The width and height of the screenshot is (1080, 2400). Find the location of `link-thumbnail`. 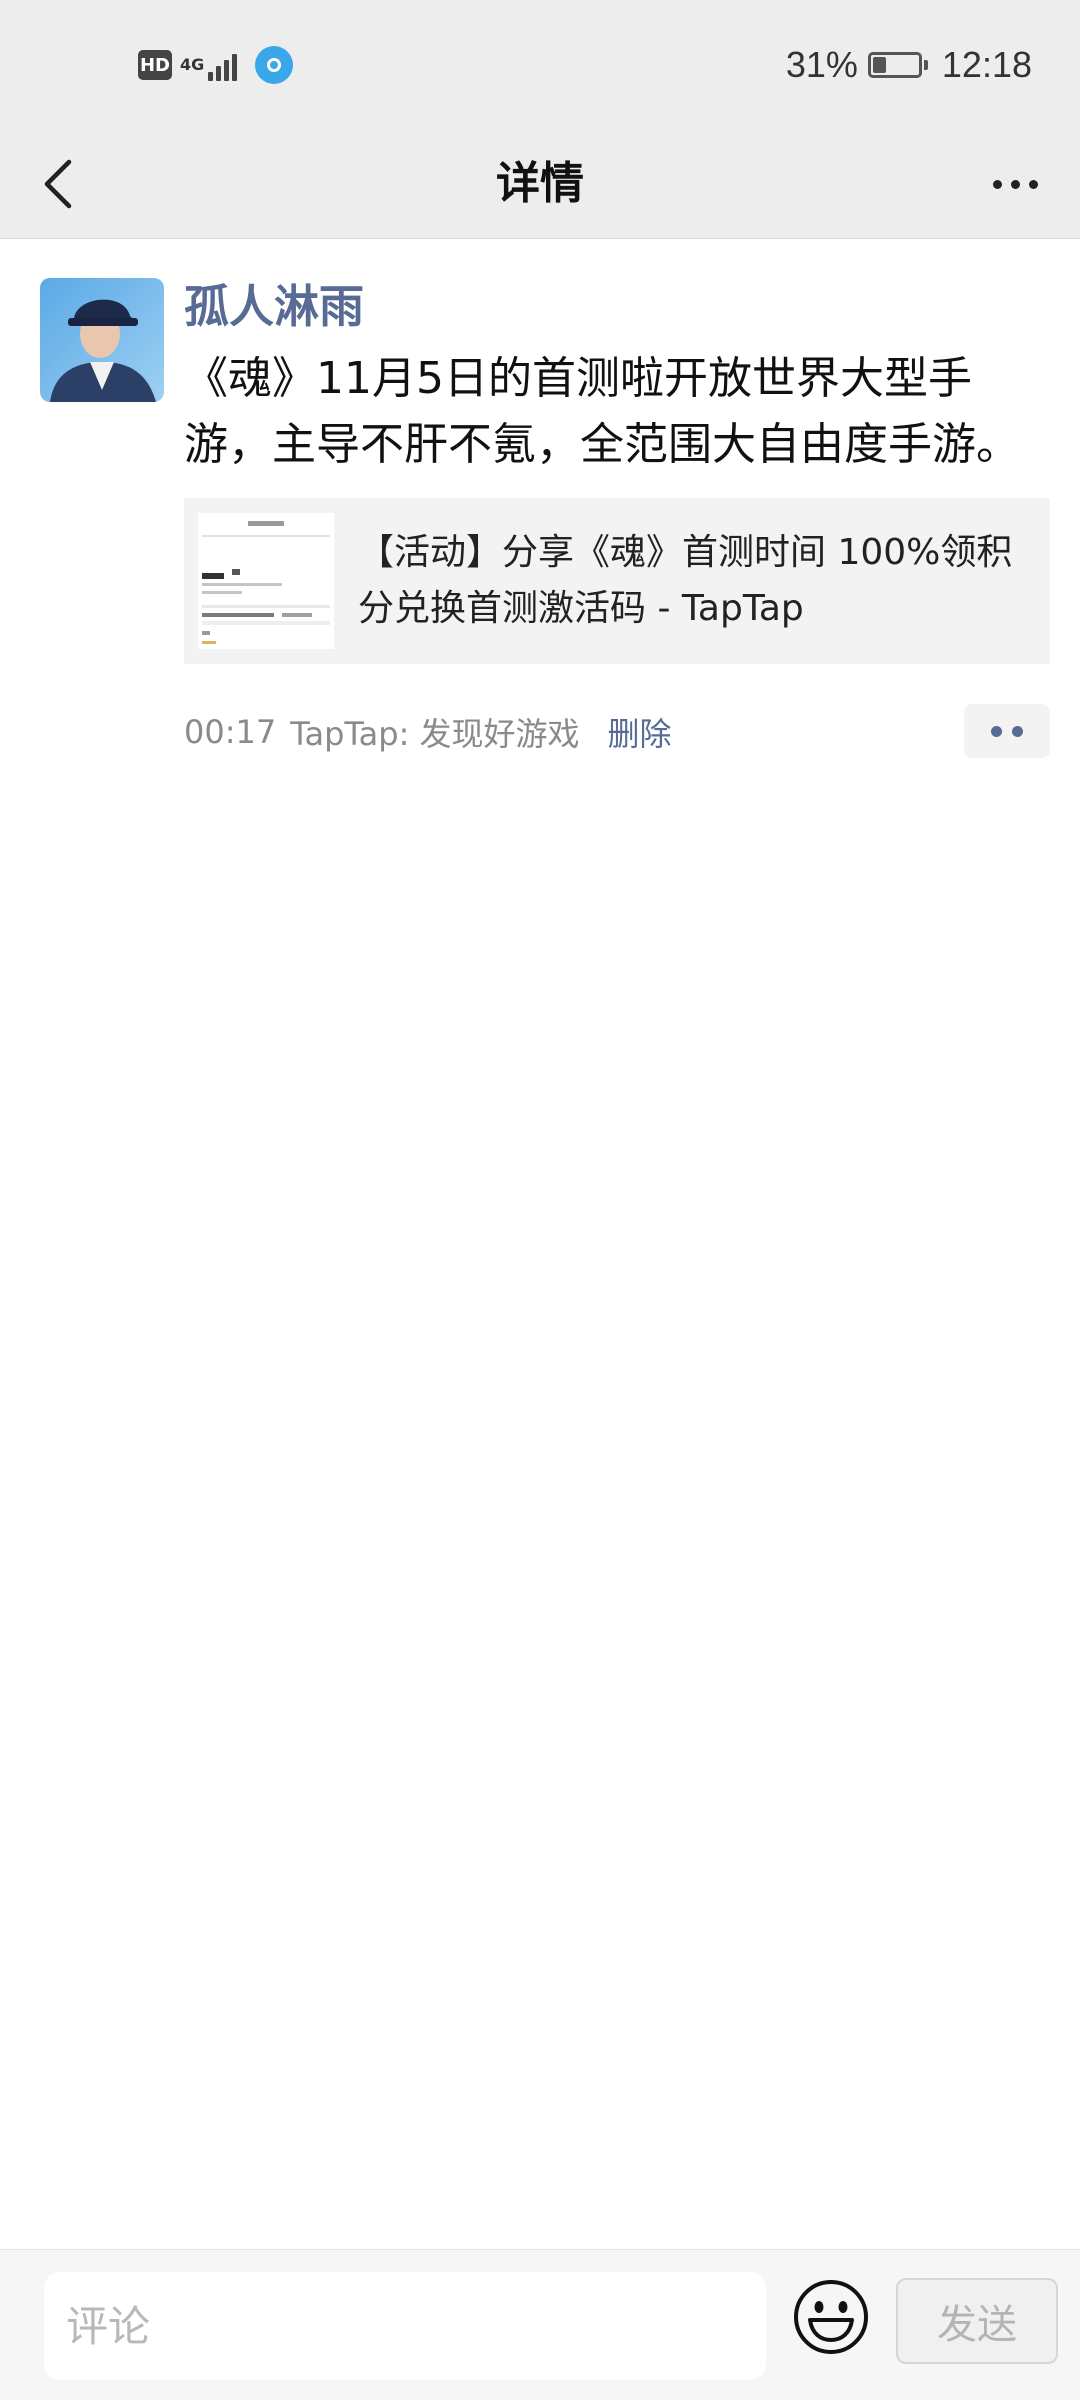

link-thumbnail is located at coordinates (266, 581).